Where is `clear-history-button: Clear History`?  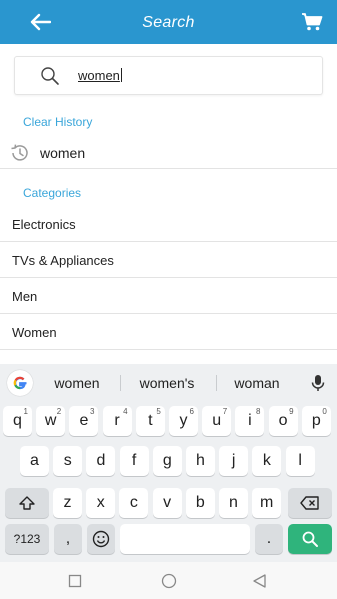
clear-history-button: Clear History is located at coordinates (57, 122).